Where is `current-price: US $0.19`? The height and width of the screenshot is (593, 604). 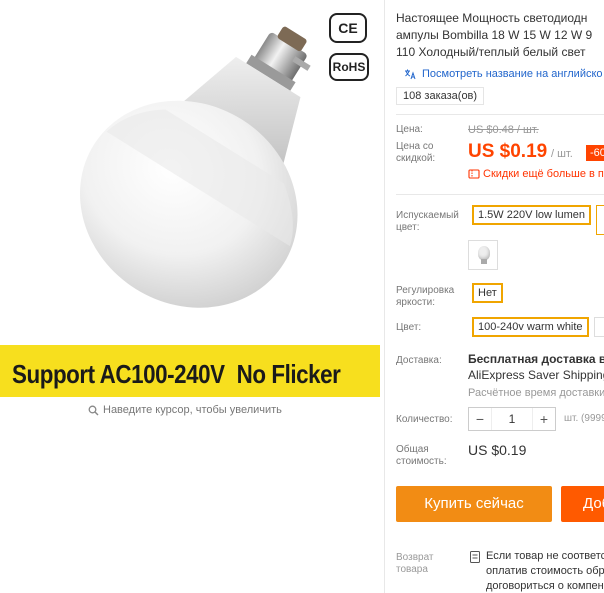 current-price: US $0.19 is located at coordinates (508, 151).